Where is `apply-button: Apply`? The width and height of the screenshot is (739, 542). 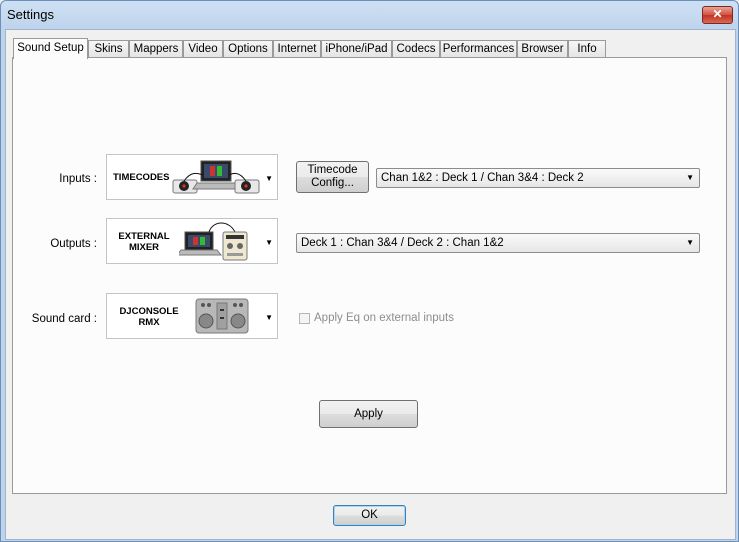 apply-button: Apply is located at coordinates (368, 414).